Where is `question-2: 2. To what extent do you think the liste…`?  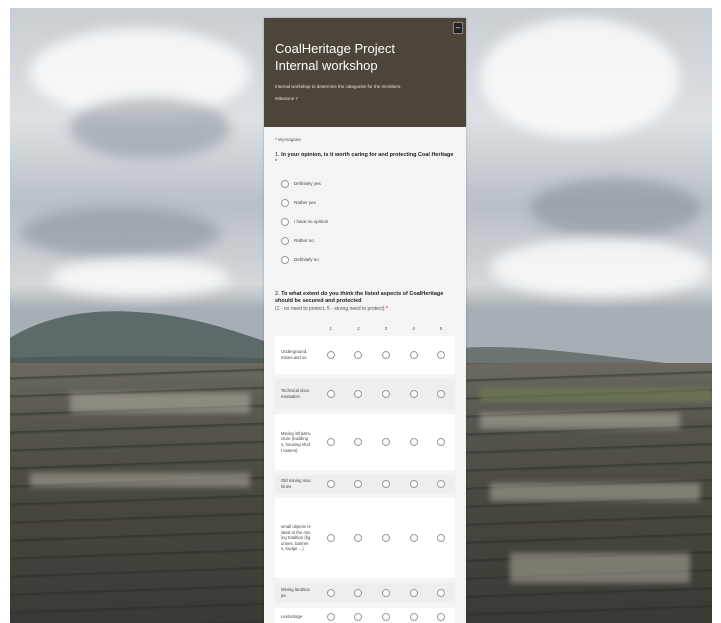
question-2: 2. To what extent do you think the liste… is located at coordinates (365, 457).